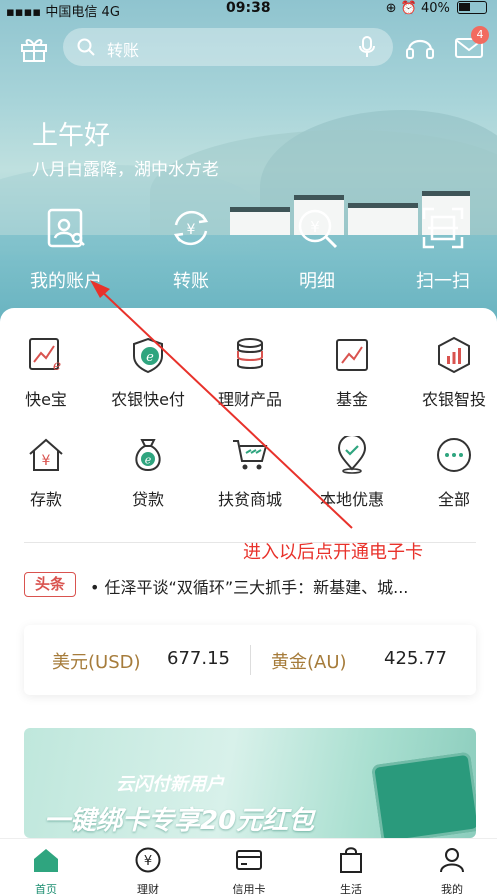 The height and width of the screenshot is (894, 497). Describe the element at coordinates (50, 584) in the screenshot. I see `headline-tag: 头条` at that location.